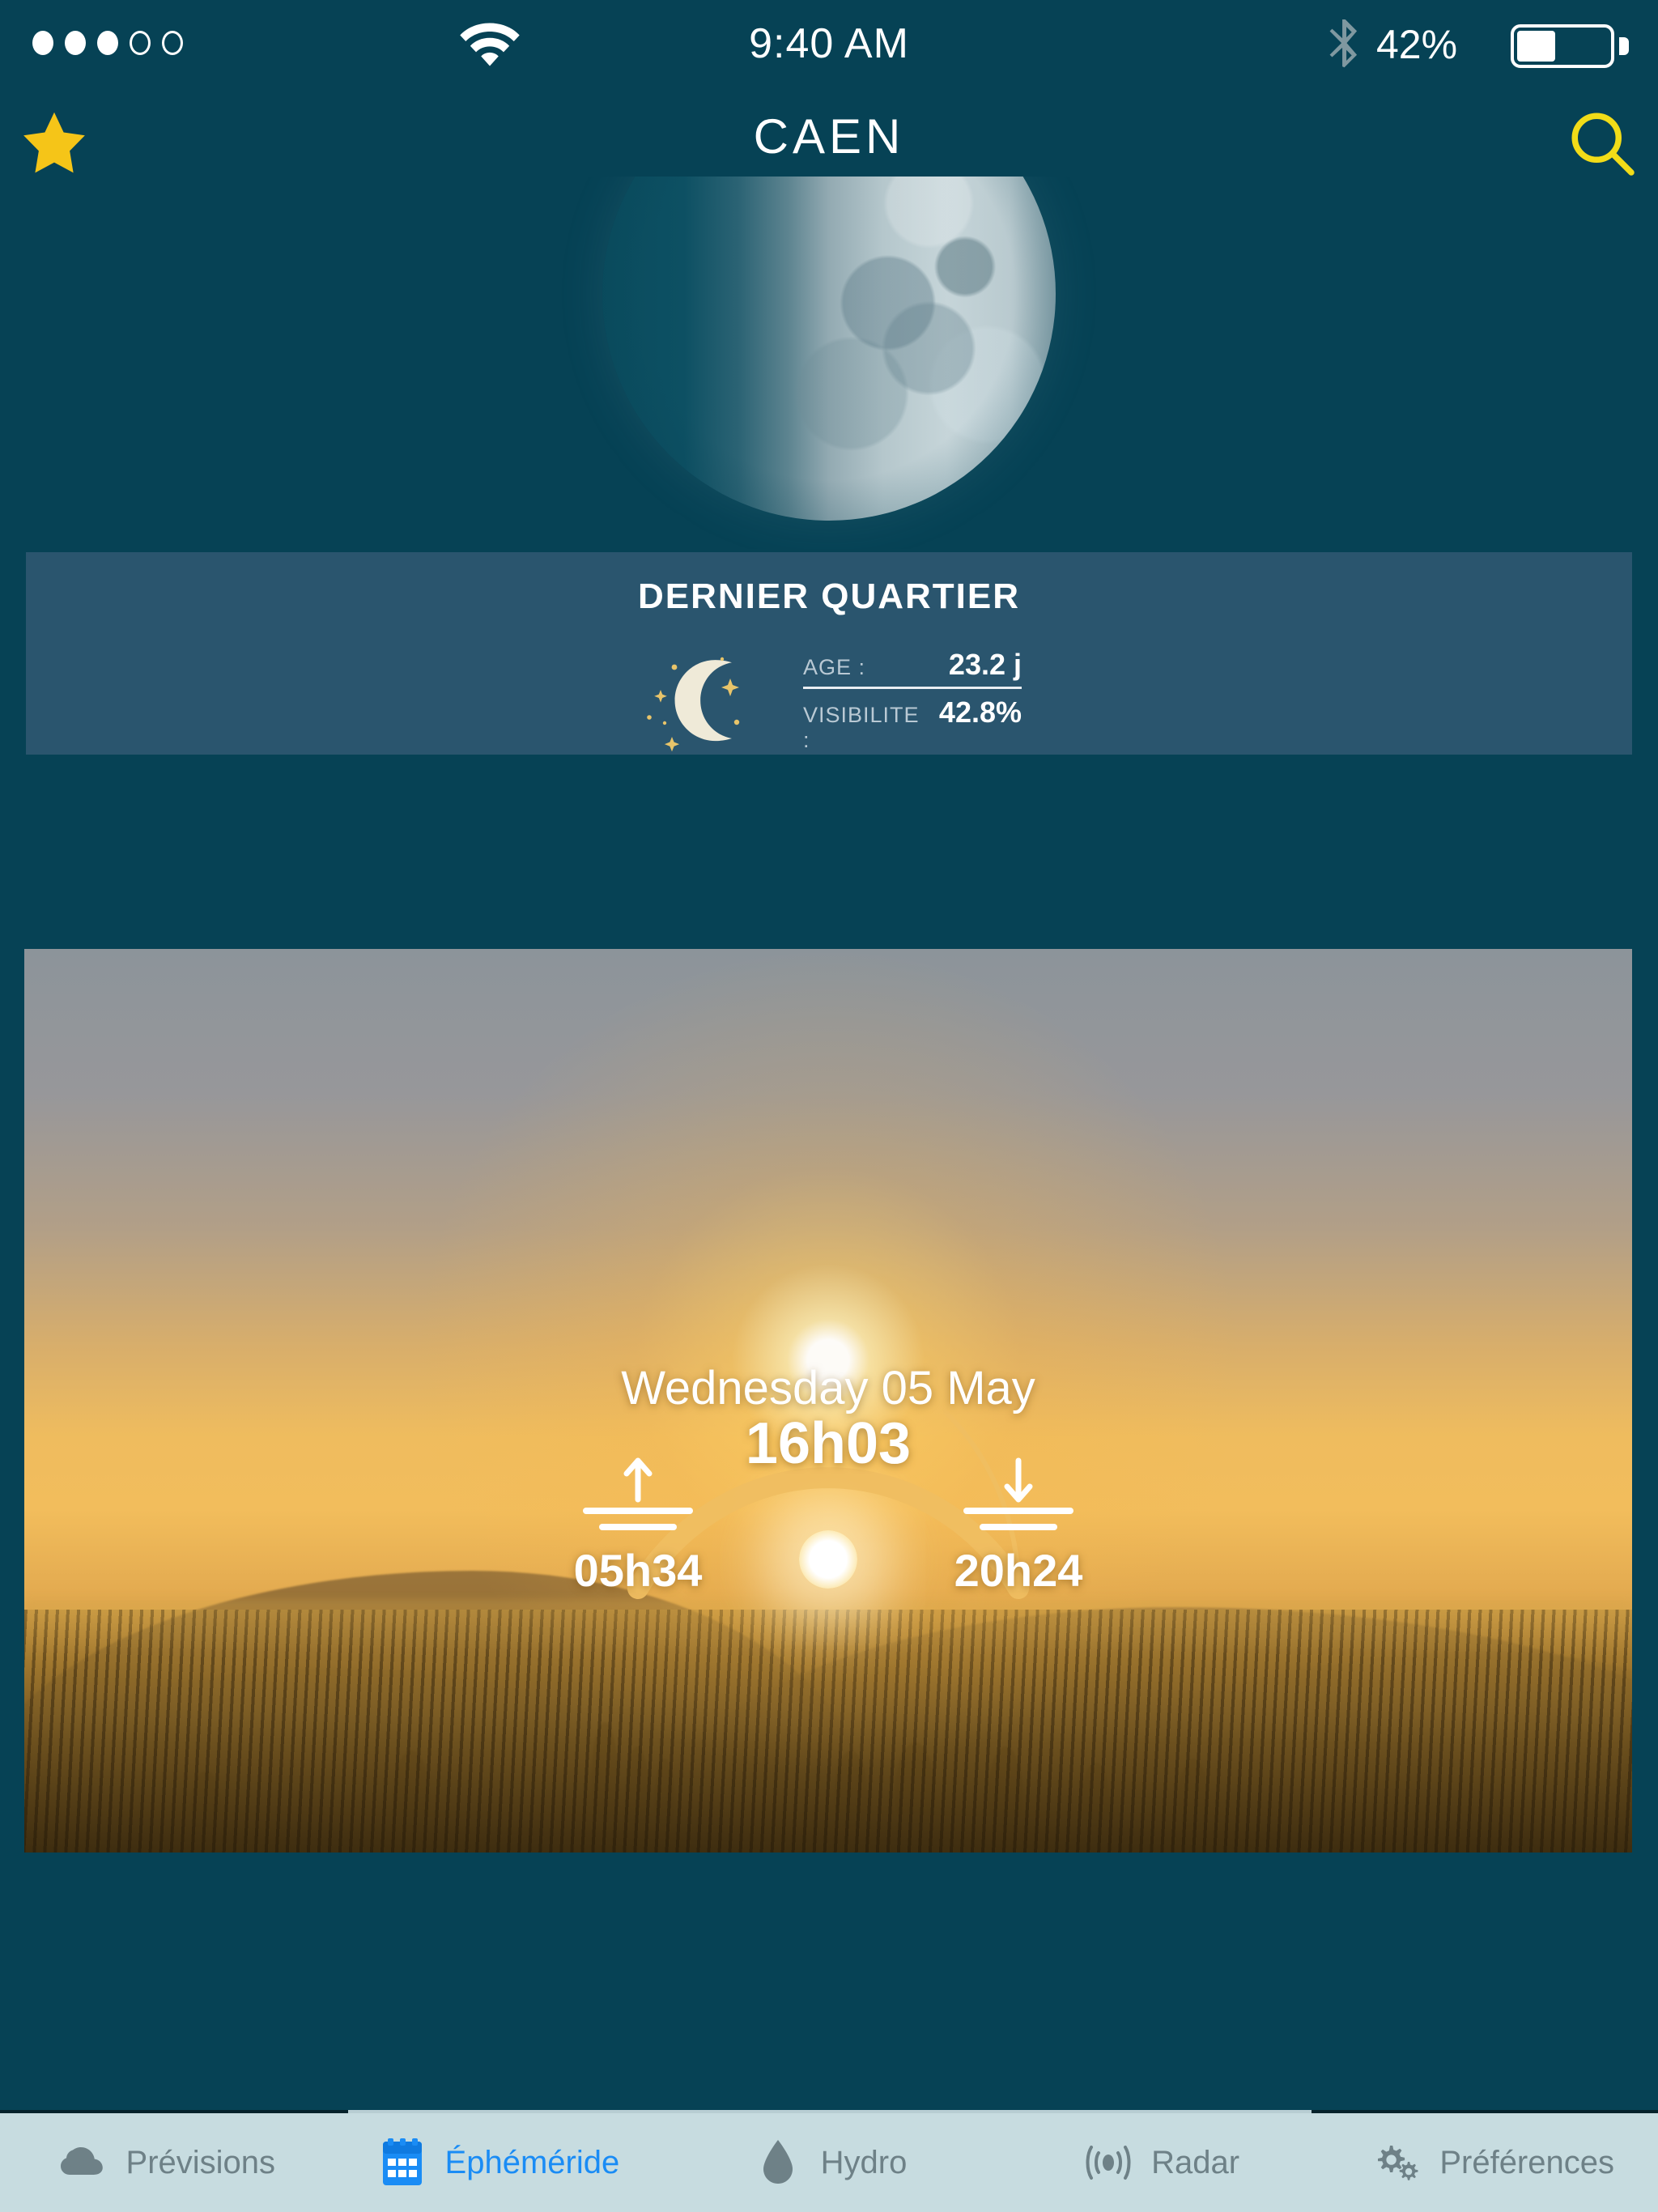 The image size is (1658, 2212). What do you see at coordinates (1018, 1494) in the screenshot?
I see `sunset-arrow-down-icon` at bounding box center [1018, 1494].